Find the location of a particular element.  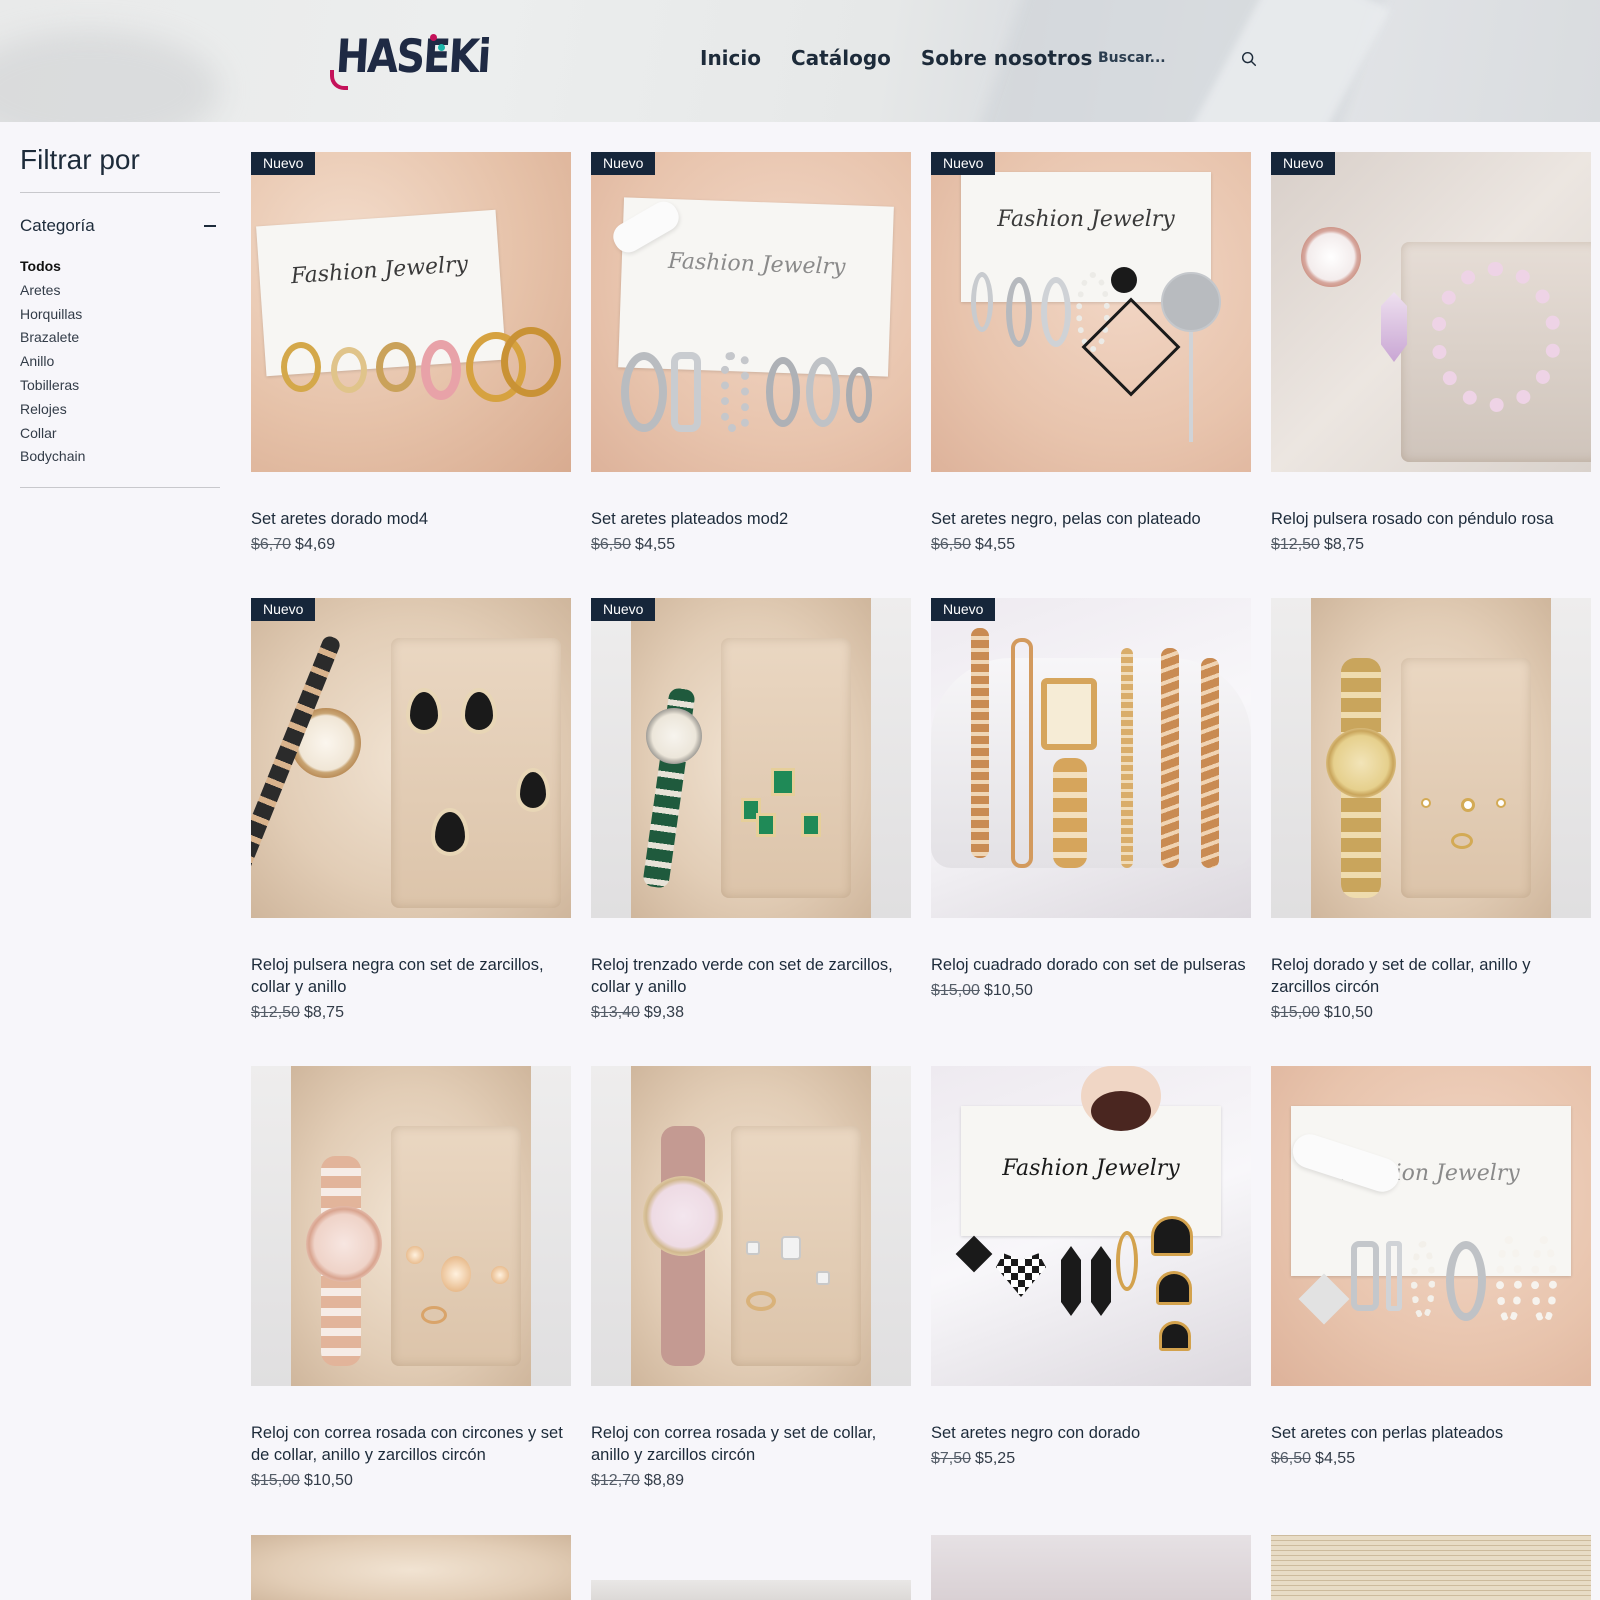

category-aretes: Aretes is located at coordinates (120, 291).